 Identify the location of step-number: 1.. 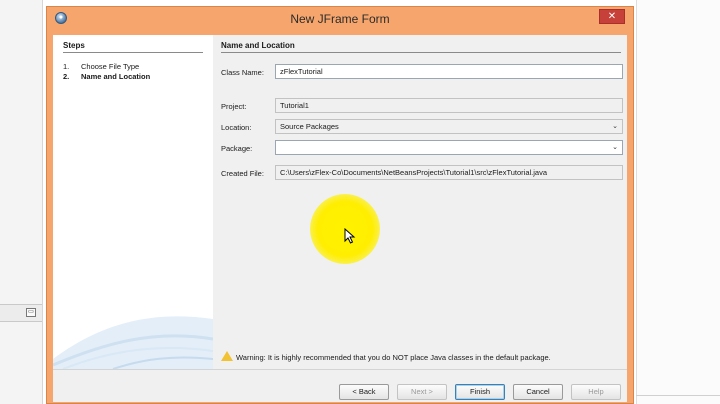
(66, 66).